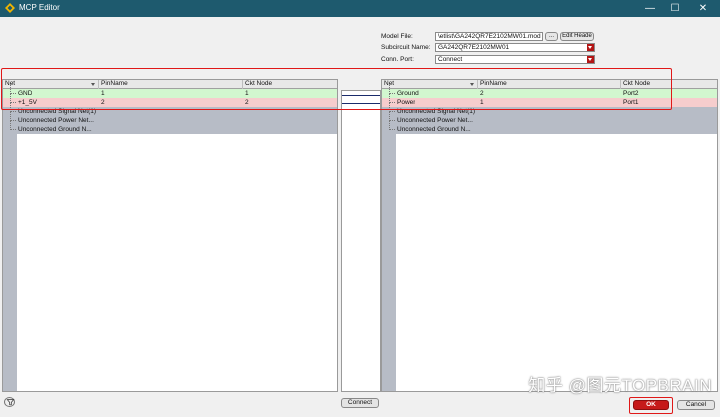 The image size is (720, 417). Describe the element at coordinates (696, 405) in the screenshot. I see `cancel-button: Cancel` at that location.